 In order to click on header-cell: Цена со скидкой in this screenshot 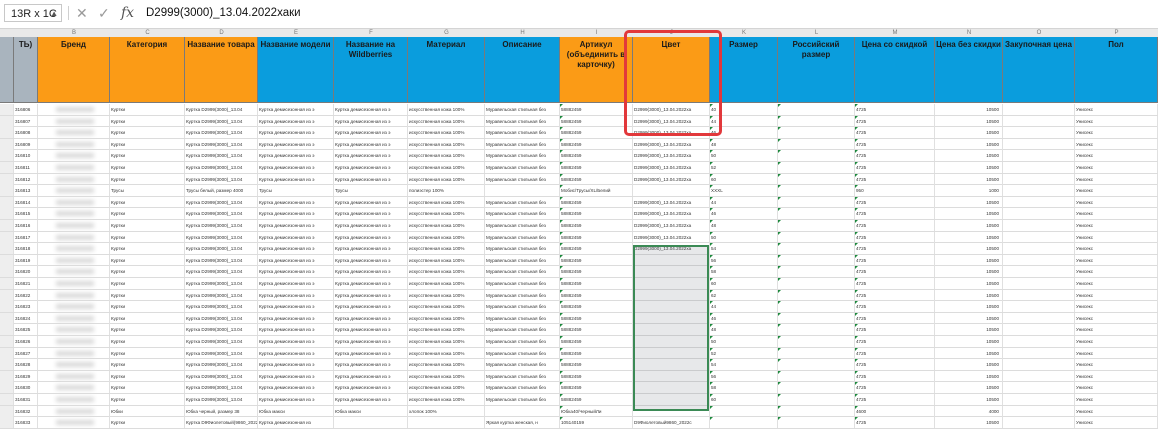, I will do `click(895, 70)`.